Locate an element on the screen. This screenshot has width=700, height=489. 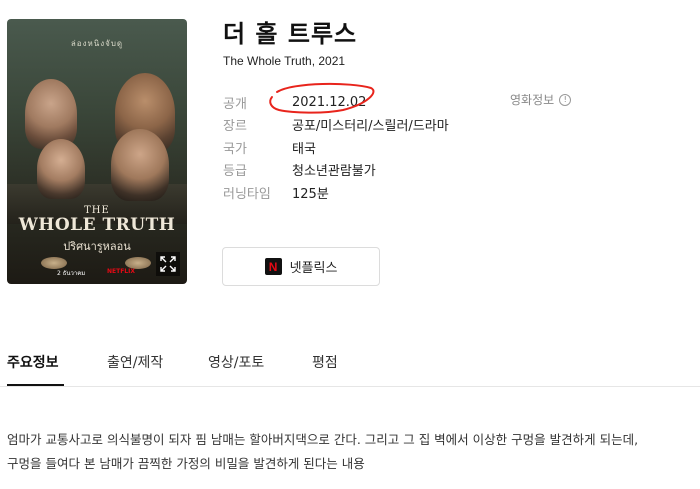
netflix-logo-letter: N is located at coordinates (273, 266).